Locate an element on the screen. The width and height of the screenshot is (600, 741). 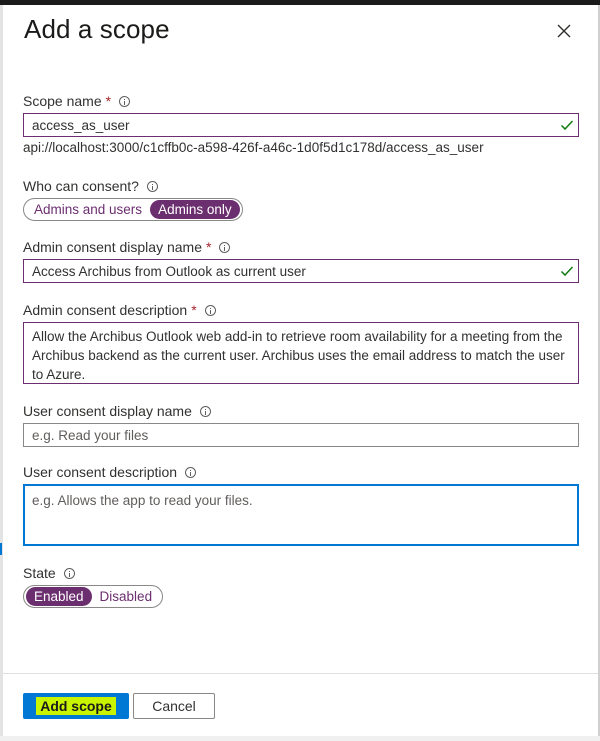
state-label: State is located at coordinates (49, 573).